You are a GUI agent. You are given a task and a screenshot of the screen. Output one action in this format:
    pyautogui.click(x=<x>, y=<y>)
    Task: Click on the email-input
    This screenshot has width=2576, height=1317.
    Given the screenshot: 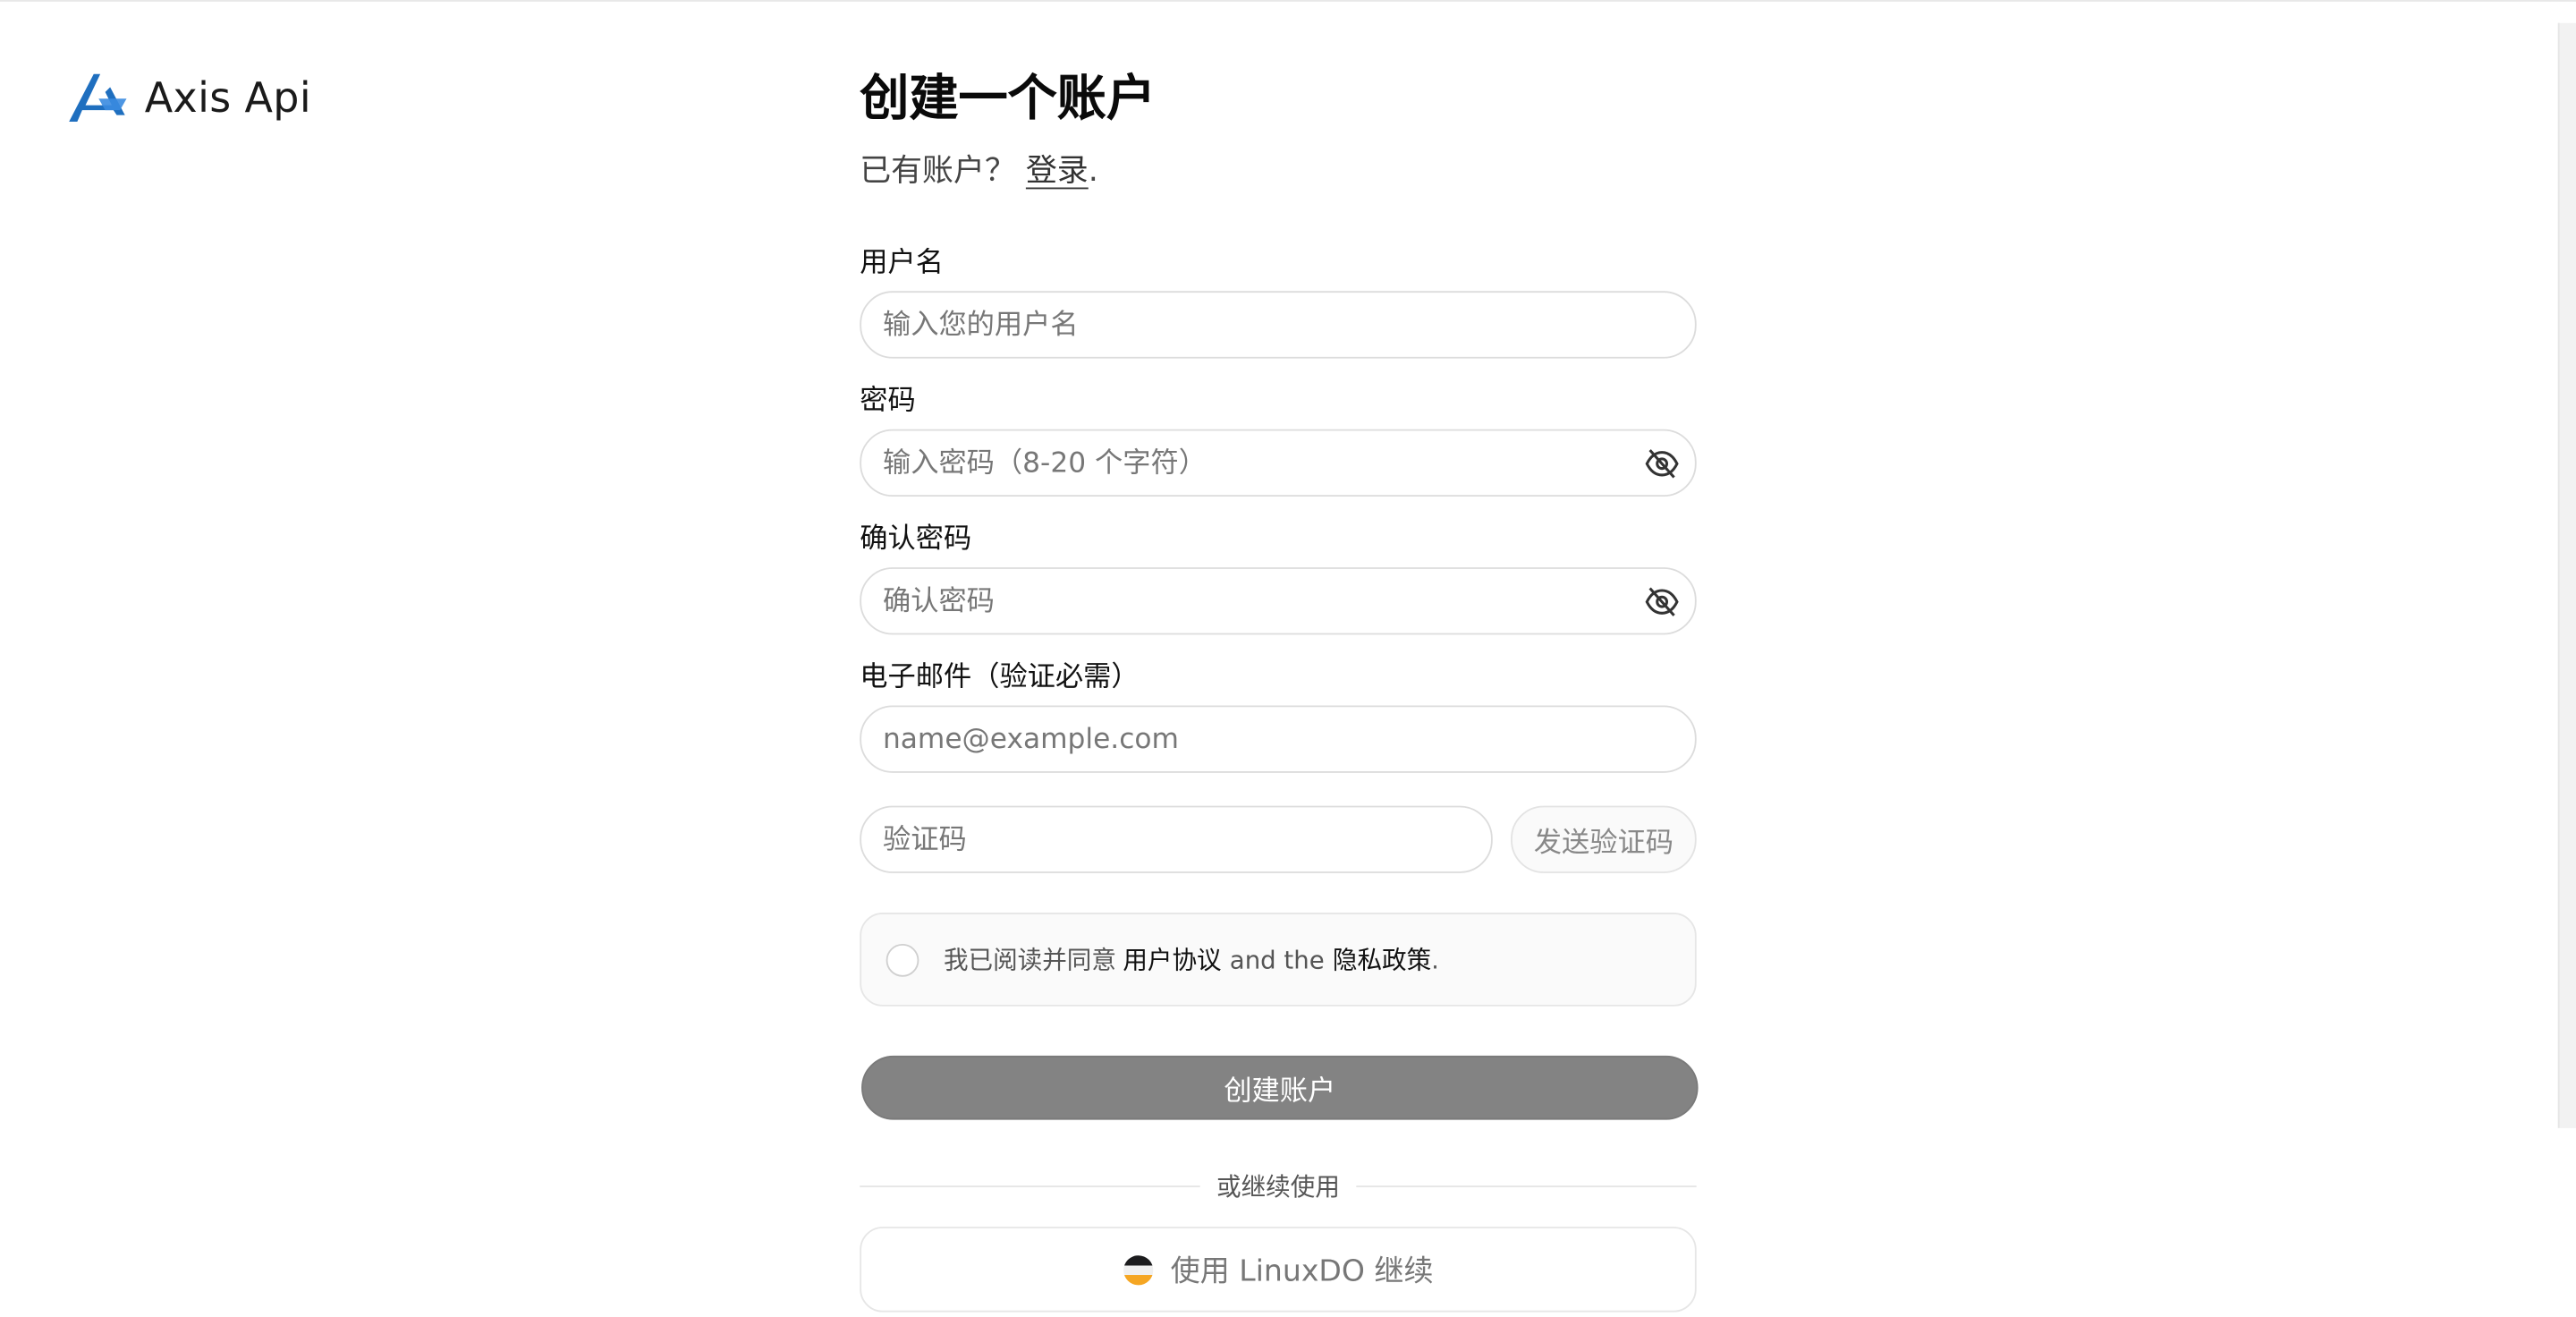 What is the action you would take?
    pyautogui.click(x=1278, y=739)
    